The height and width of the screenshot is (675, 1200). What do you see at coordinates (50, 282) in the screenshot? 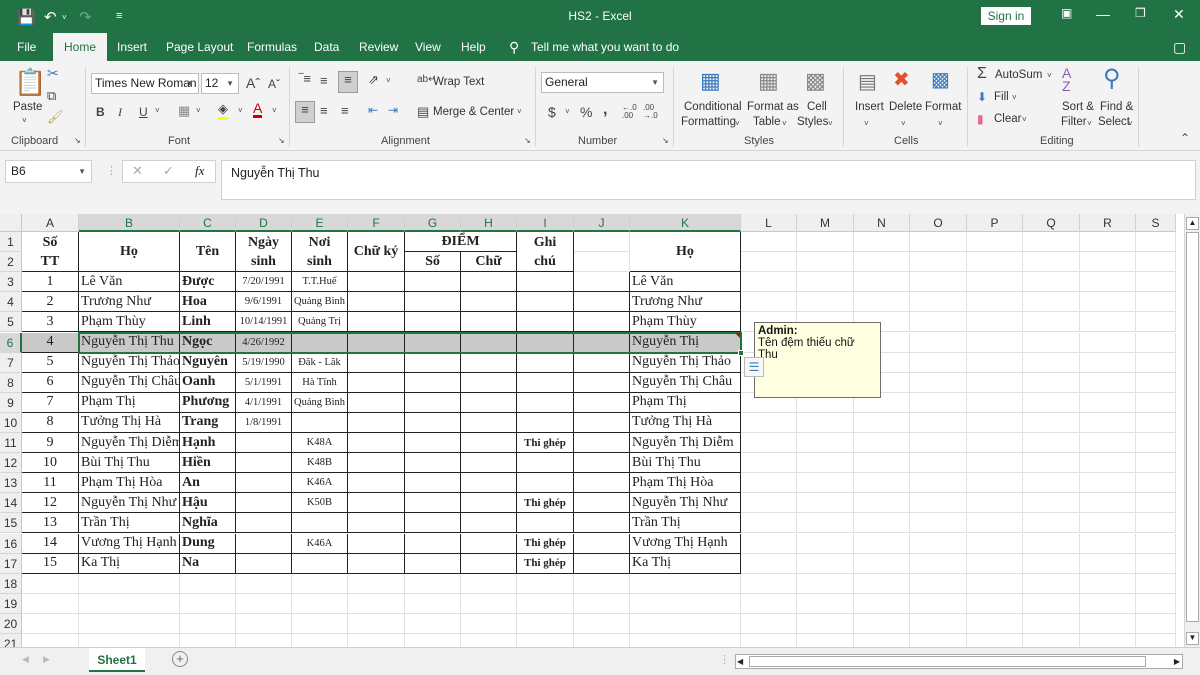
I see `cell-stt: 1` at bounding box center [50, 282].